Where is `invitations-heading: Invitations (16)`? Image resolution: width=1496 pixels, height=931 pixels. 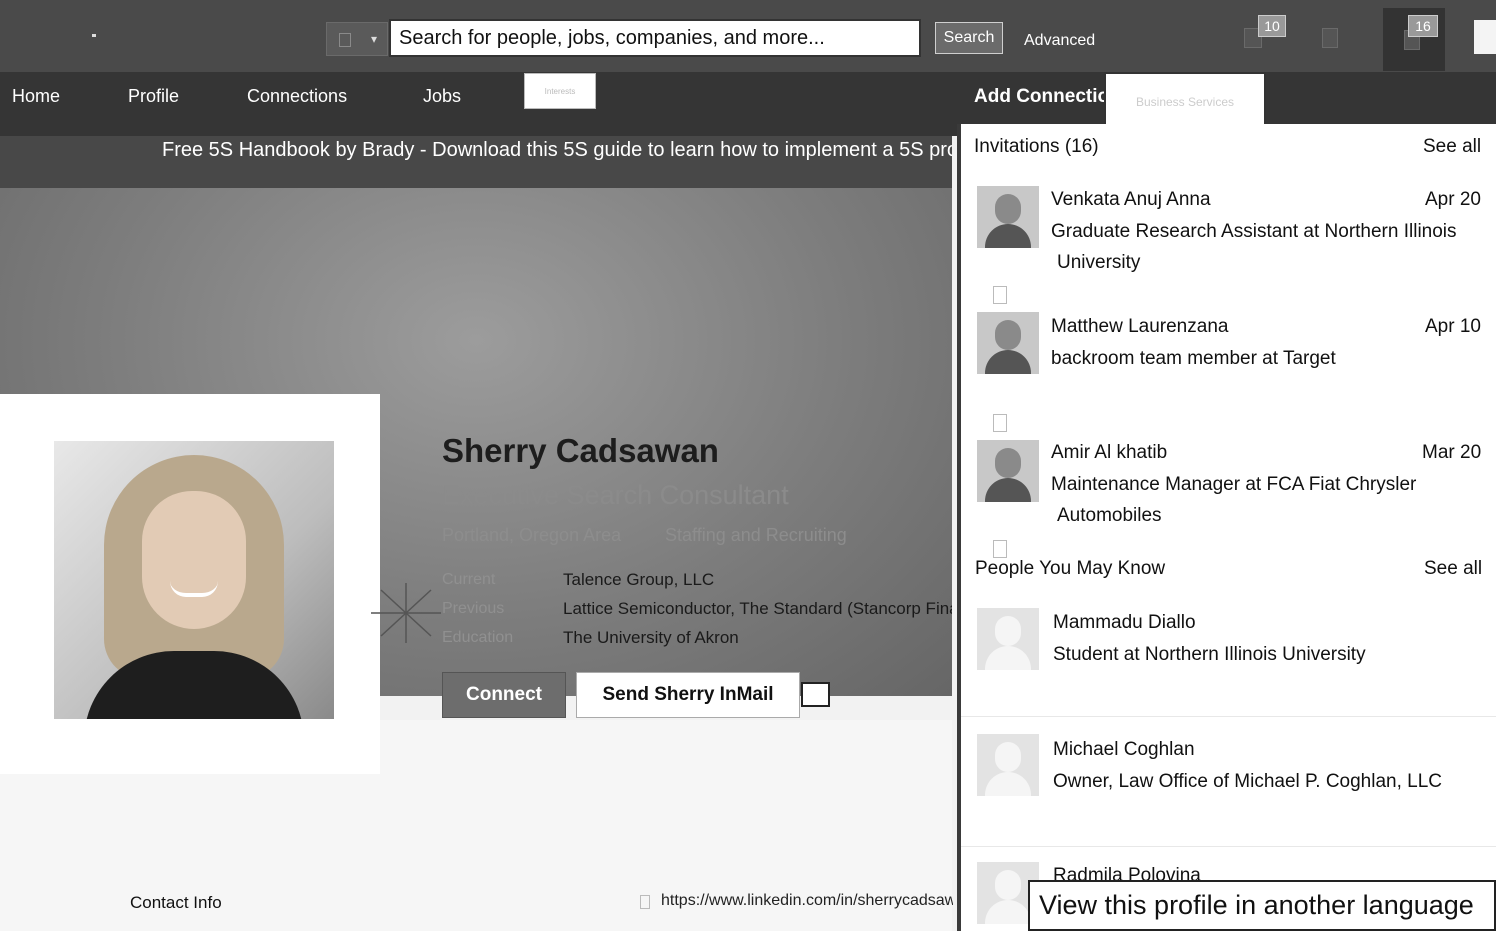 invitations-heading: Invitations (16) is located at coordinates (1036, 146).